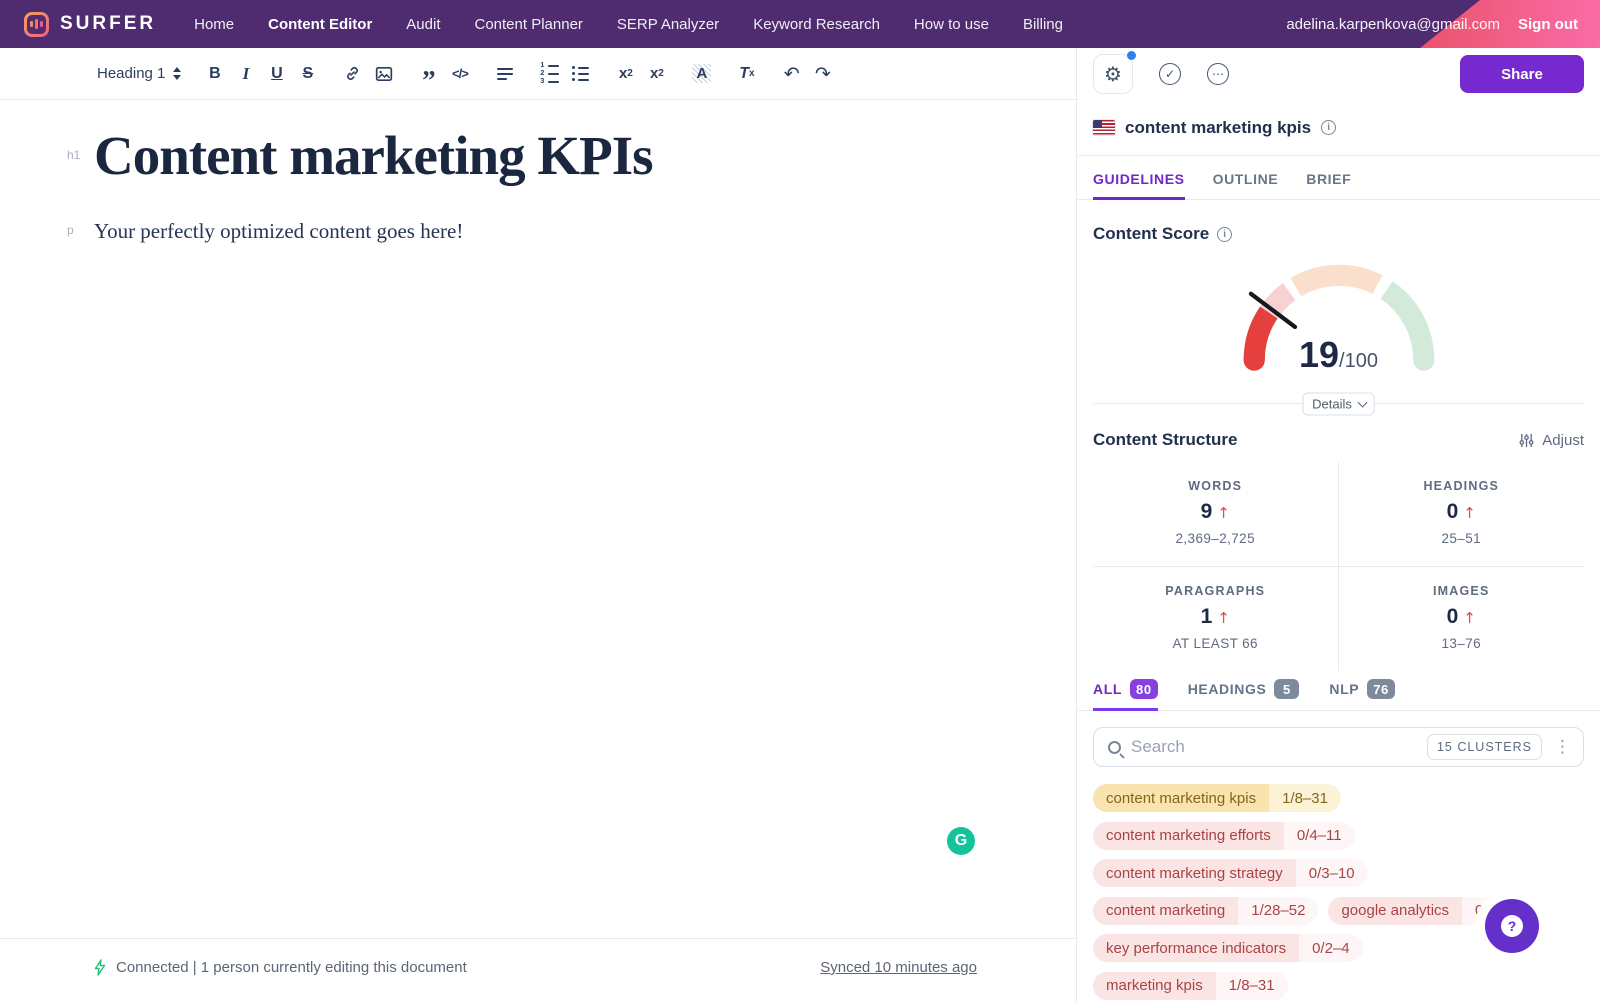 This screenshot has height=1002, width=1600. I want to click on synced-link: Synced 10 minutes ago, so click(898, 967).